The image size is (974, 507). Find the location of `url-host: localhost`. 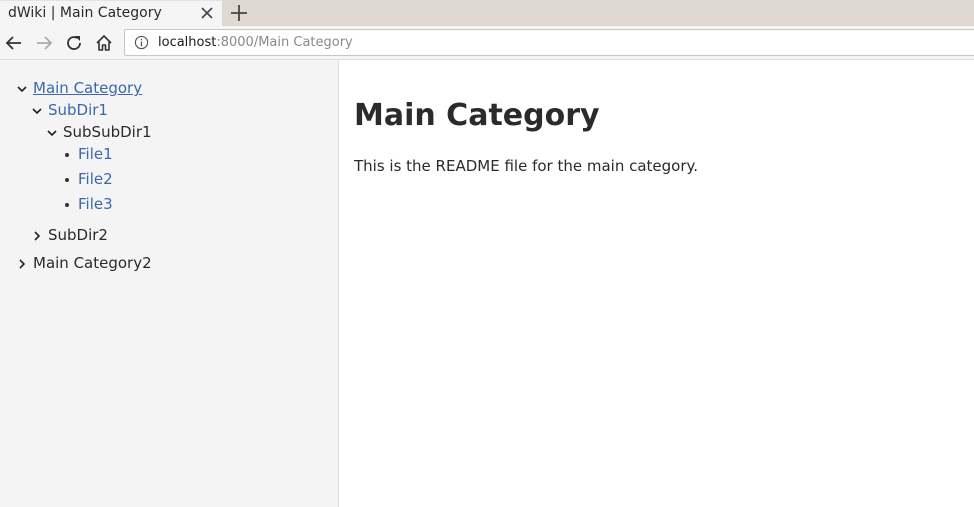

url-host: localhost is located at coordinates (187, 42).